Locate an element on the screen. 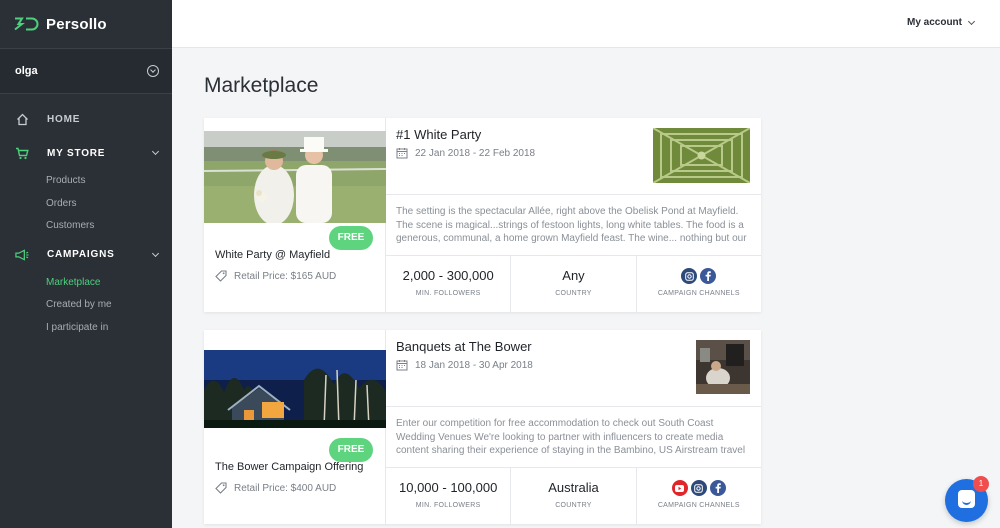  retail-price-text: Retail Price: $165 AUD is located at coordinates (285, 276).